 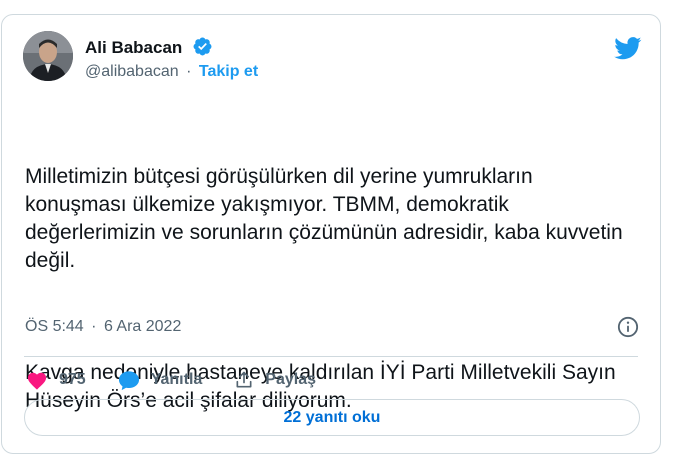 What do you see at coordinates (133, 48) in the screenshot?
I see `author-name: Ali Babacan` at bounding box center [133, 48].